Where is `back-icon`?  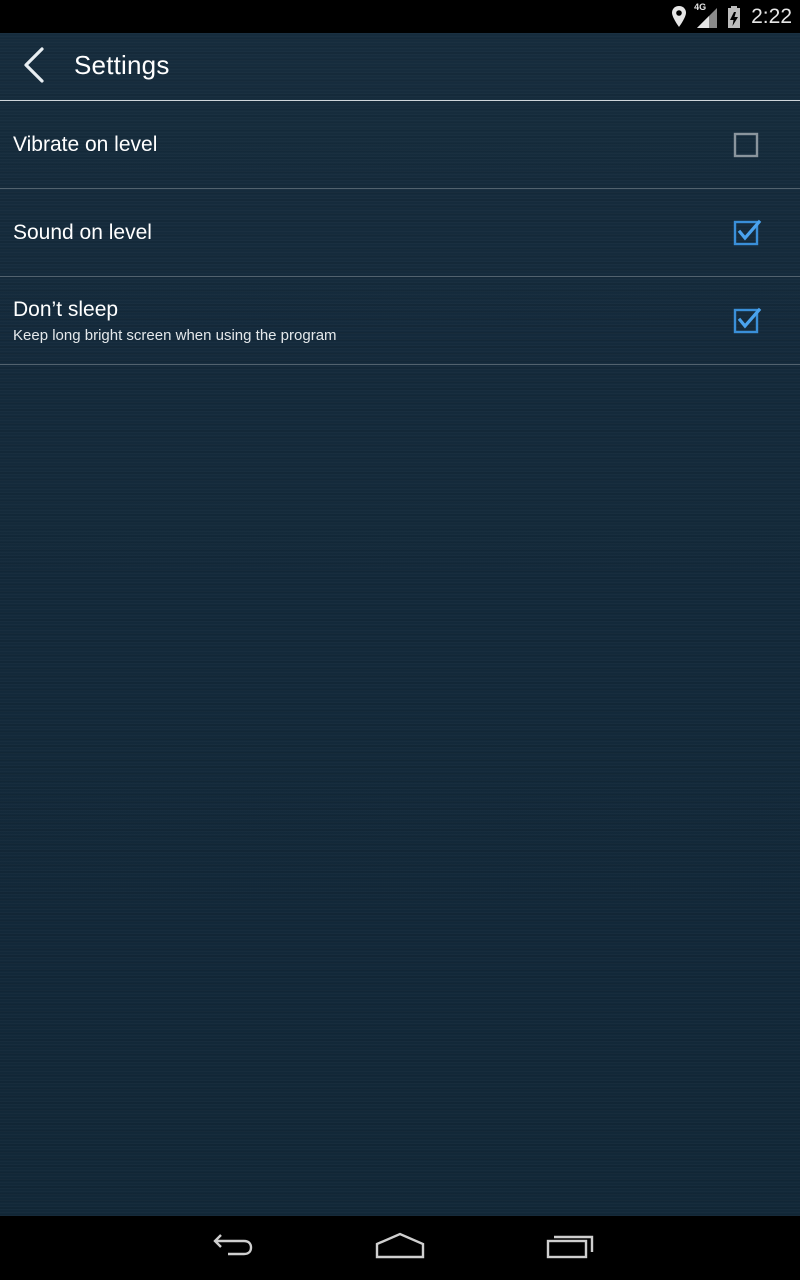
back-icon is located at coordinates (230, 1248).